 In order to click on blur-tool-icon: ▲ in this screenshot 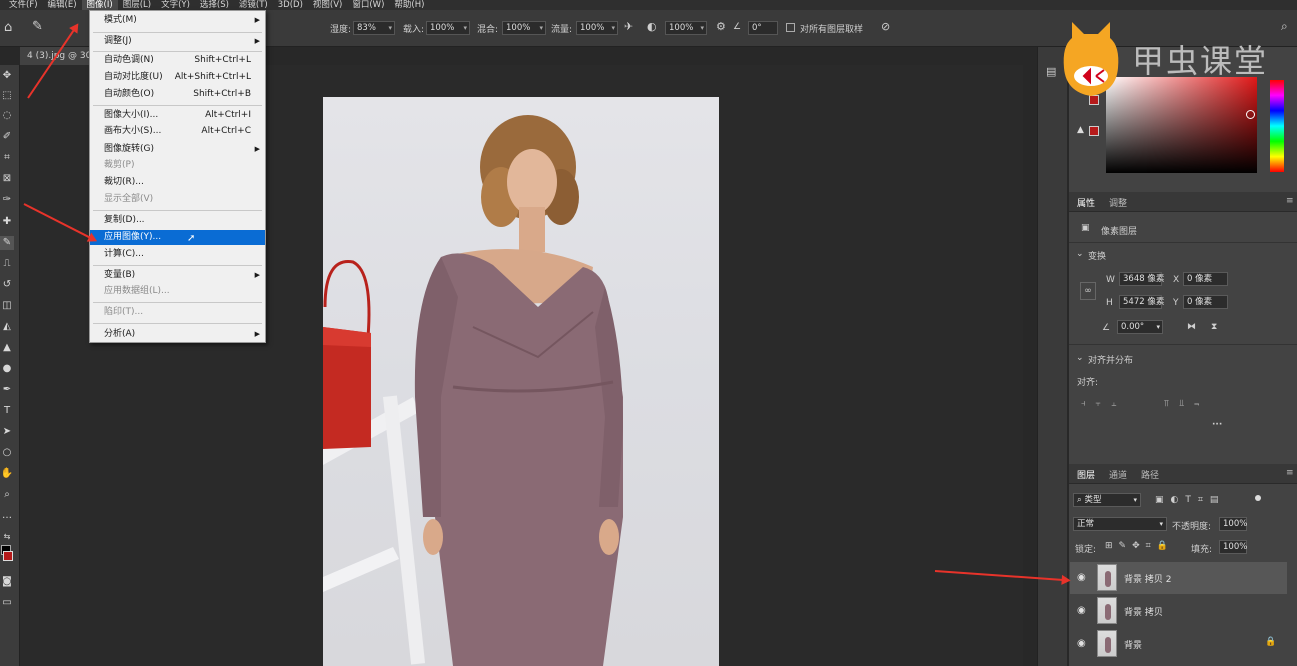, I will do `click(7, 348)`.